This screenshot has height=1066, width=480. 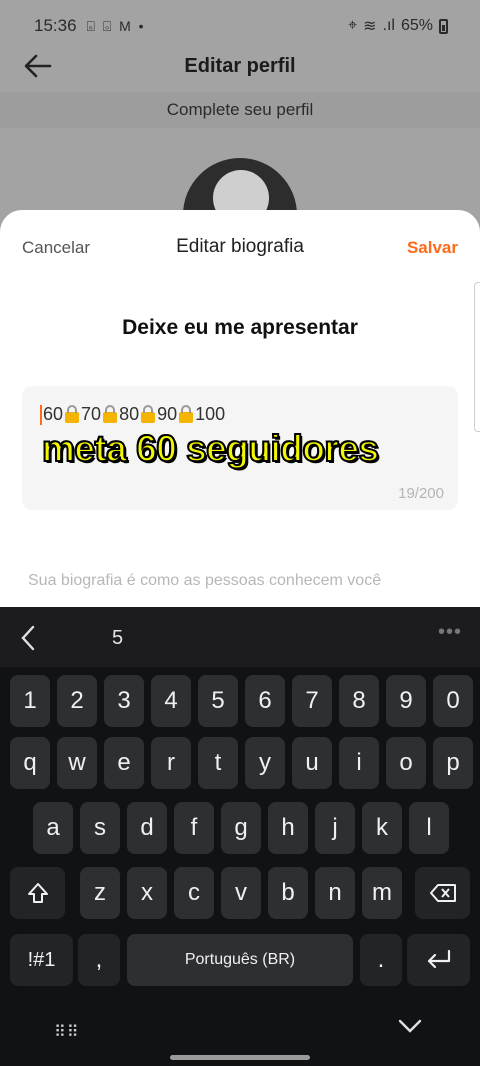 I want to click on key-u: u, so click(x=312, y=763).